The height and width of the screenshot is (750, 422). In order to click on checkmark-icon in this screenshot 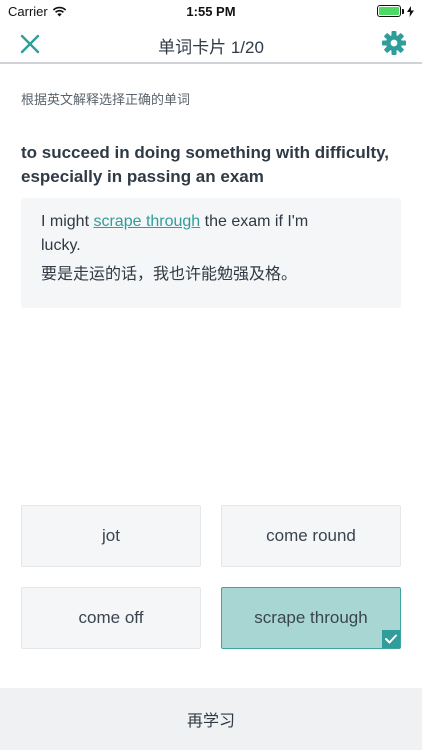, I will do `click(391, 639)`.